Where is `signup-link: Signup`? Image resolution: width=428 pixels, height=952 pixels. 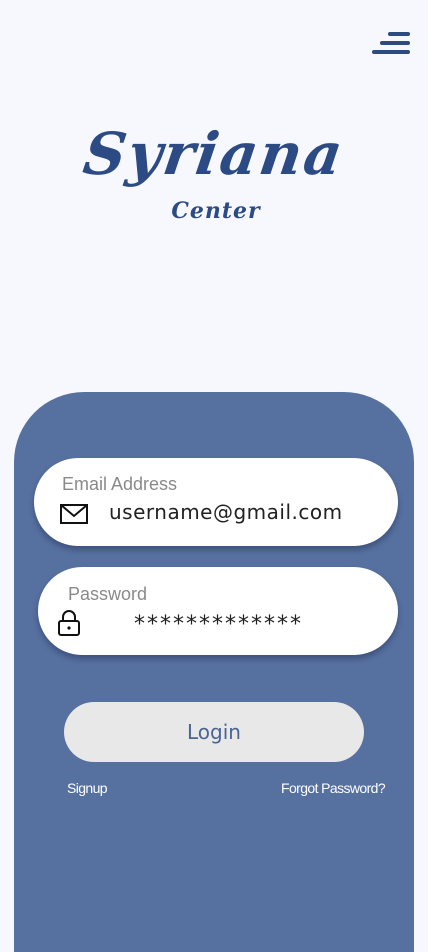 signup-link: Signup is located at coordinates (87, 788).